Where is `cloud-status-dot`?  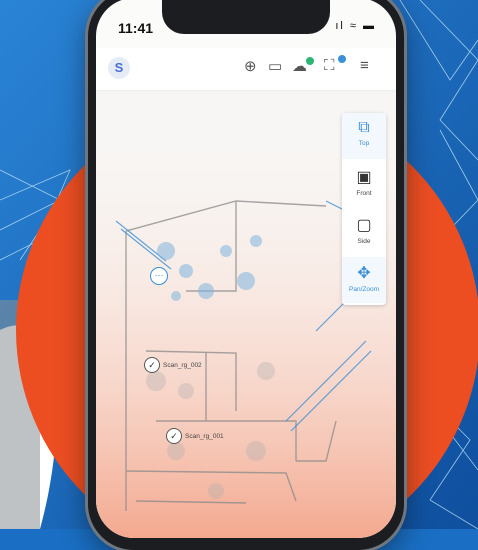
cloud-status-dot is located at coordinates (310, 61).